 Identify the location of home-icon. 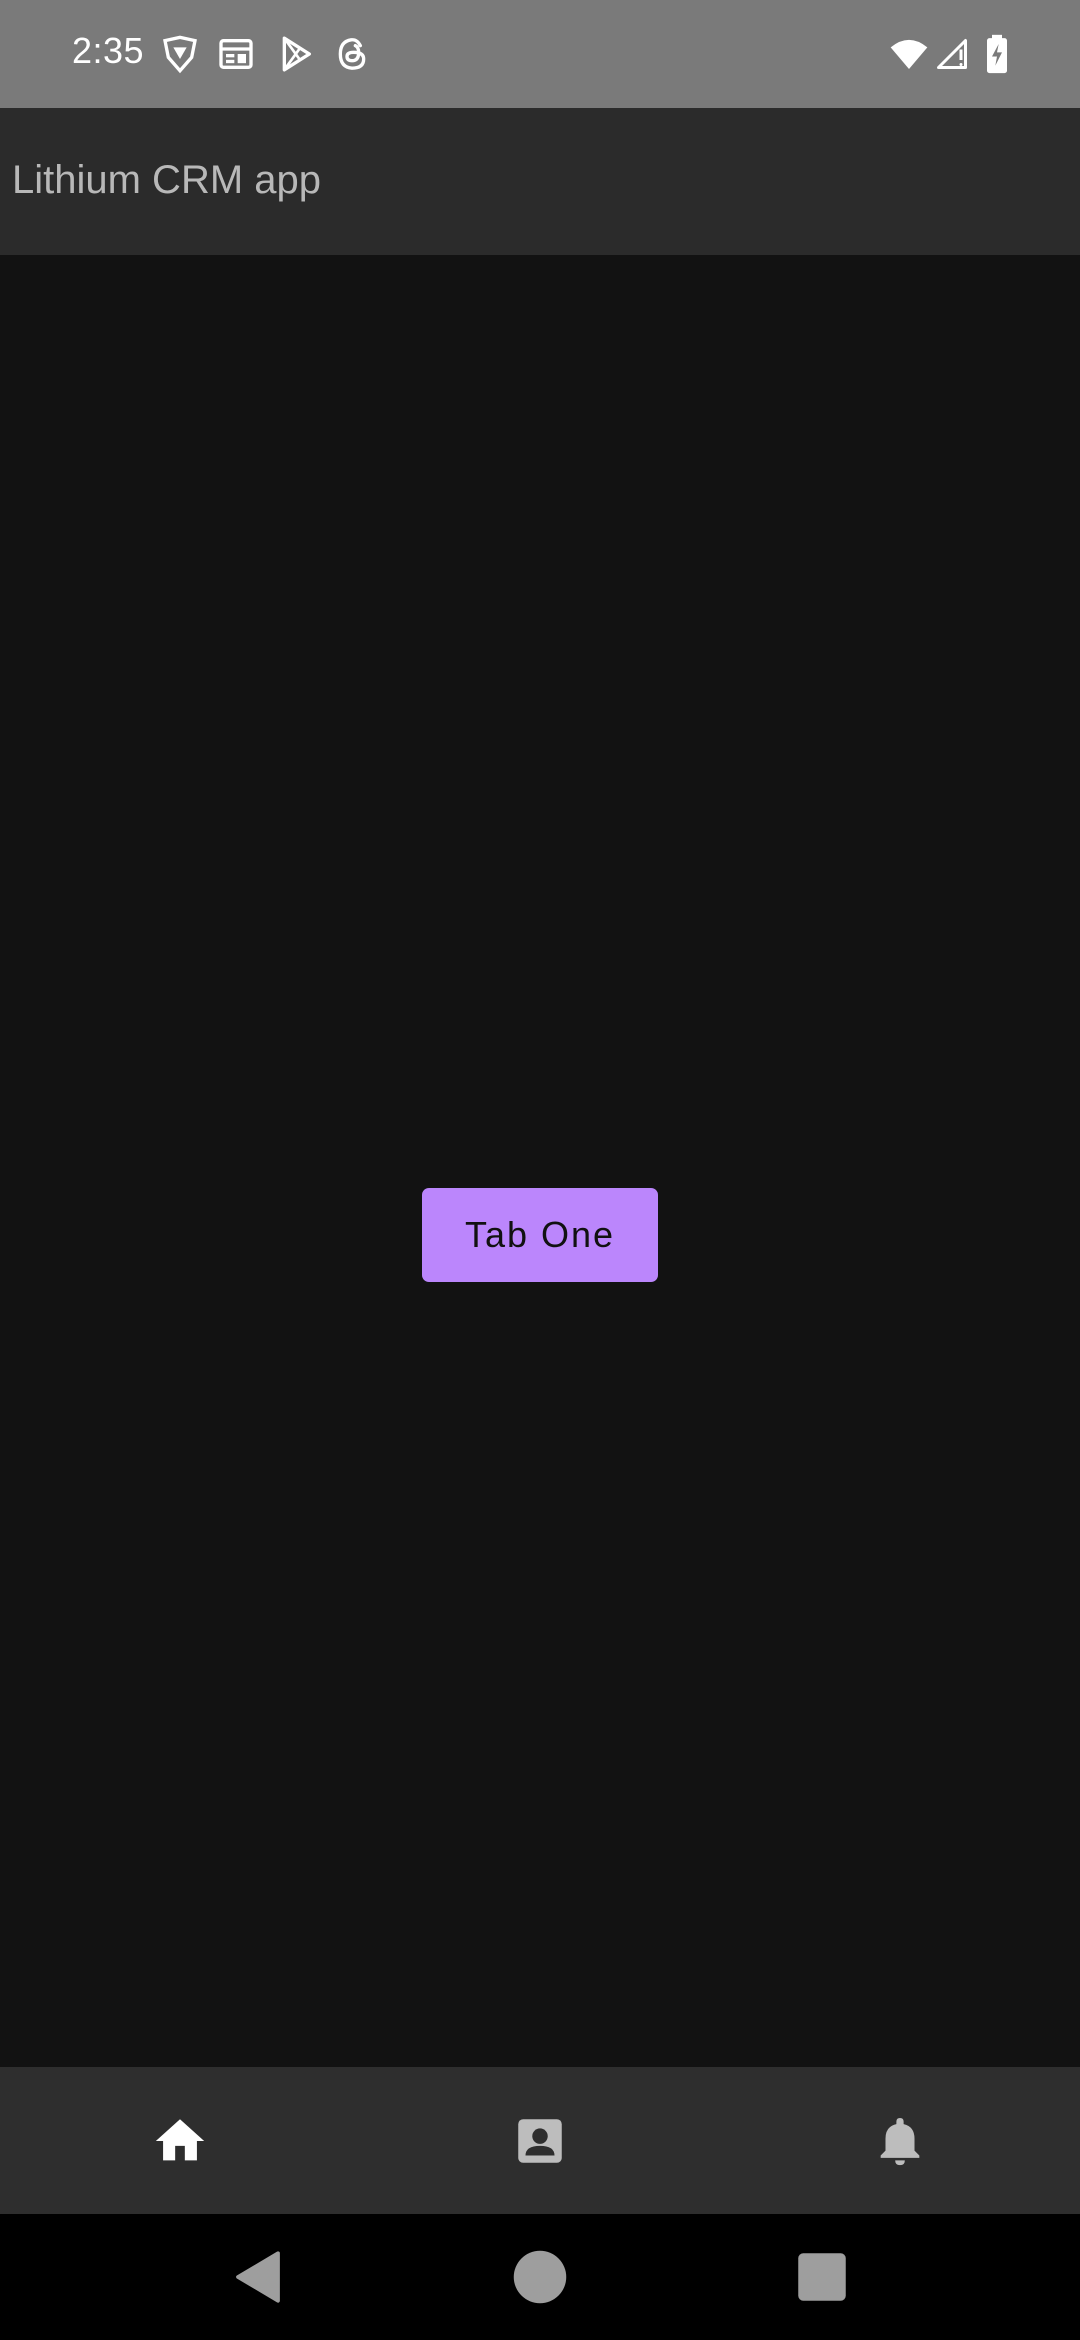
(180, 2139).